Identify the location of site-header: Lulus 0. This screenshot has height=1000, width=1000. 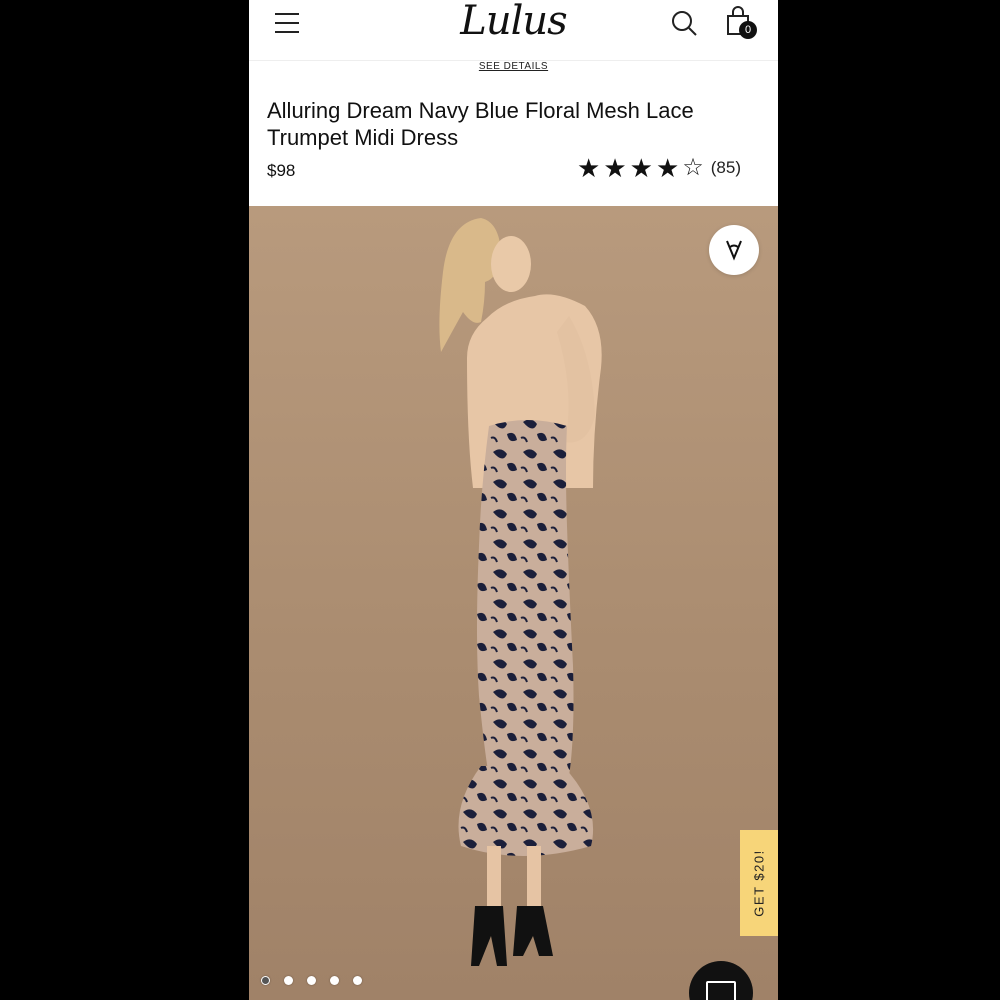
(513, 30).